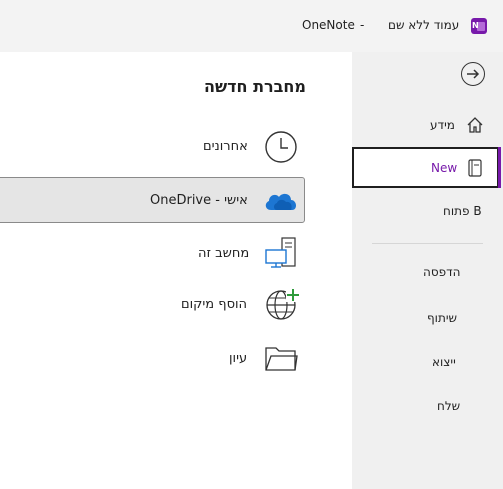  I want to click on home-icon, so click(475, 125).